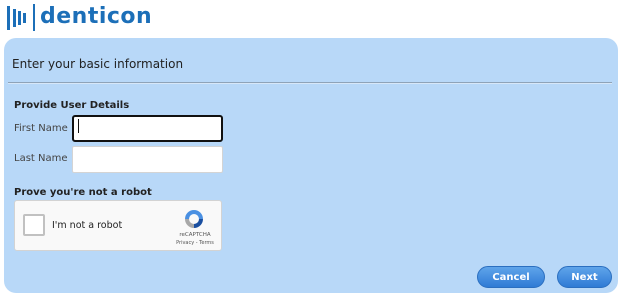 Image resolution: width=621 pixels, height=296 pixels. What do you see at coordinates (310, 83) in the screenshot?
I see `section-divider` at bounding box center [310, 83].